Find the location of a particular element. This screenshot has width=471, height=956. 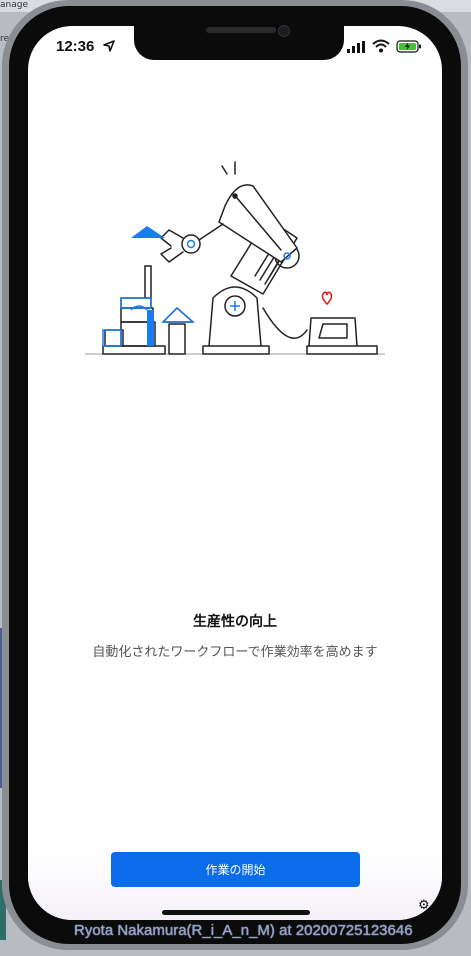

heart-icon is located at coordinates (327, 298).